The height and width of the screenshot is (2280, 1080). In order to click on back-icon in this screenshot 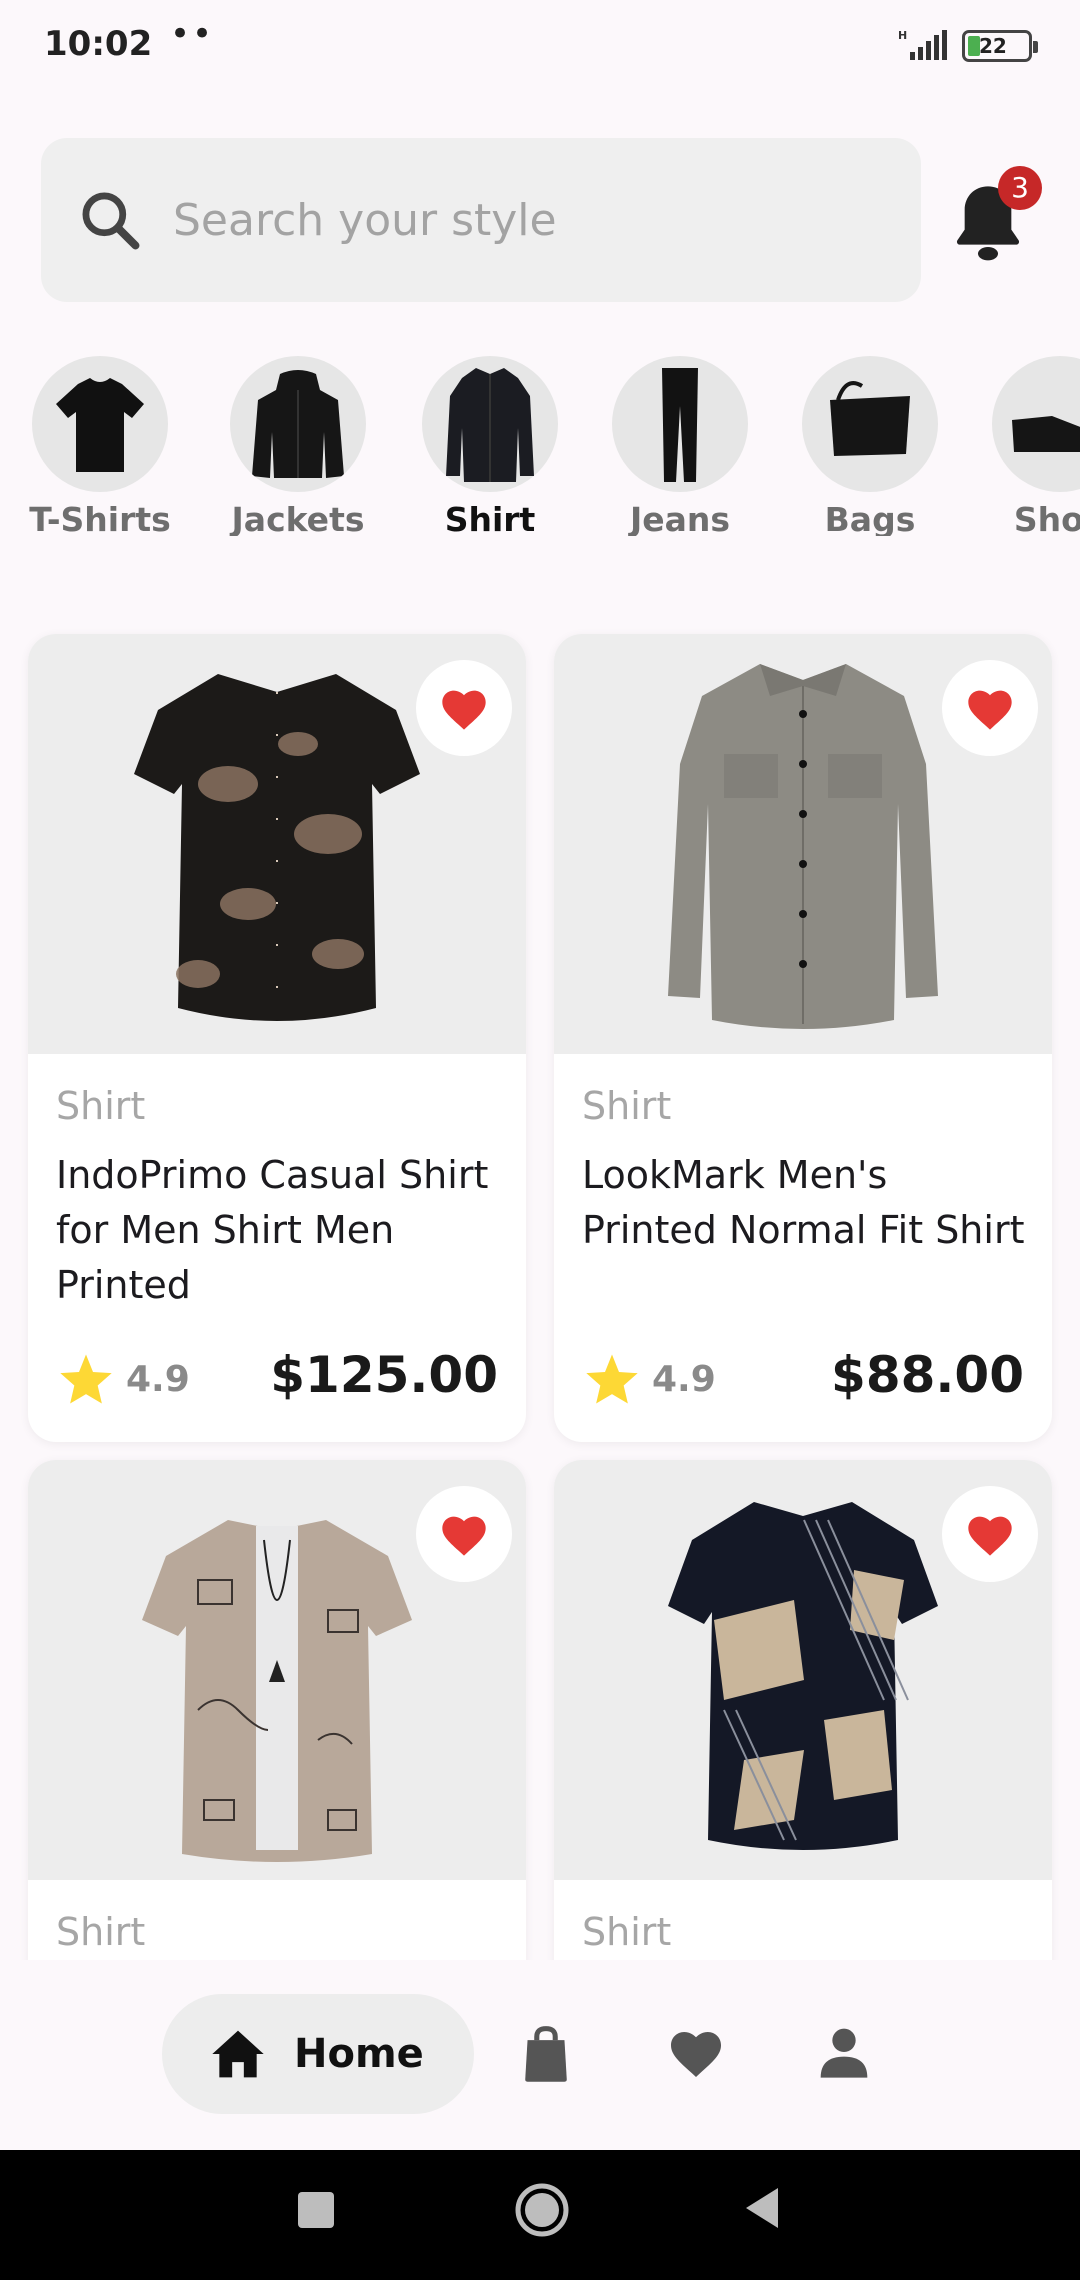, I will do `click(762, 2208)`.